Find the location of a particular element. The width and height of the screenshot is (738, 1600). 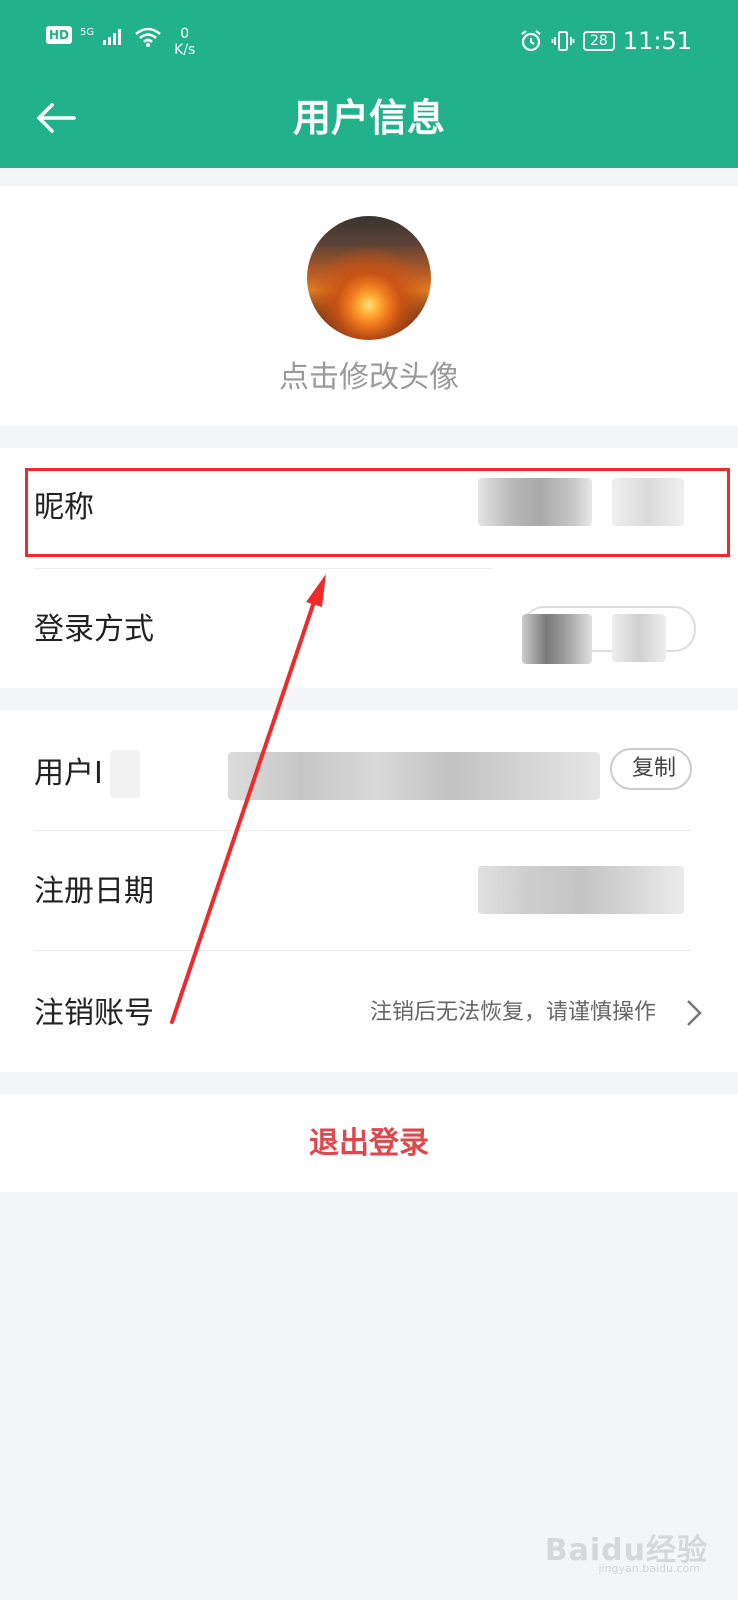

login-method-value-redacted is located at coordinates (557, 639).